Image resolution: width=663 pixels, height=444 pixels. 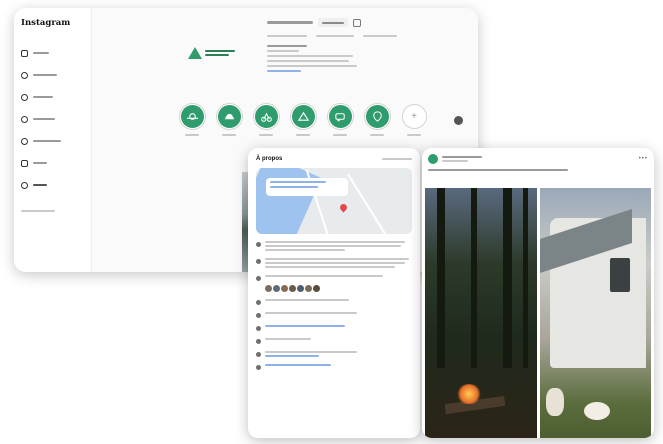 What do you see at coordinates (334, 328) in the screenshot?
I see `info-email-placeholder` at bounding box center [334, 328].